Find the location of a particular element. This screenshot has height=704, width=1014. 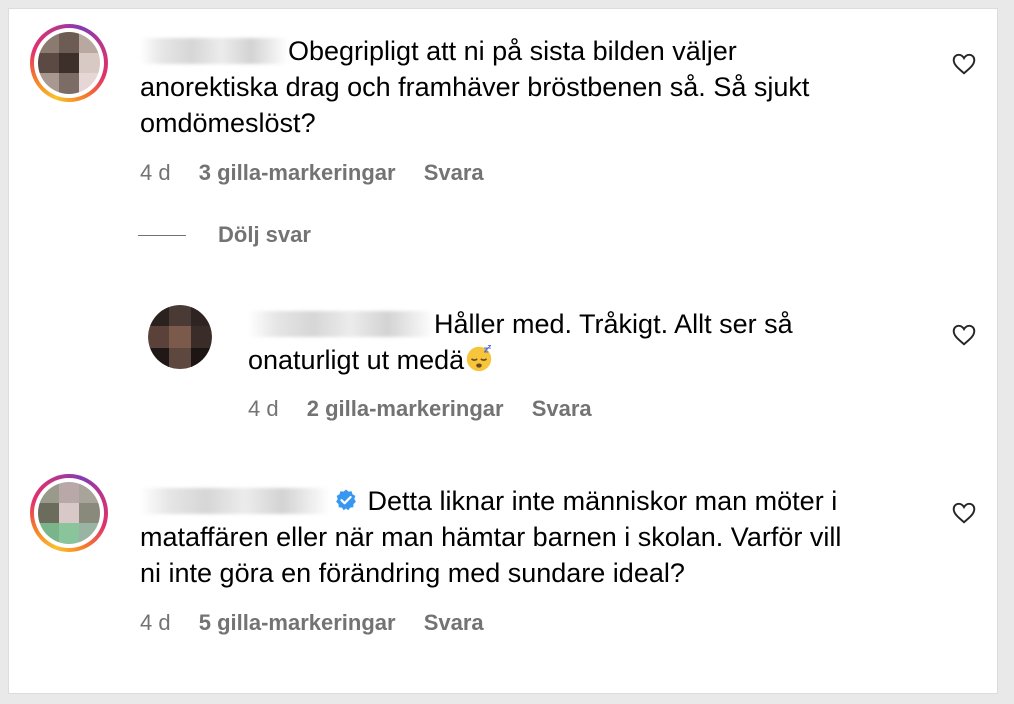

reply-meta: 4 d 2 gilla-markeringar Svara is located at coordinates (431, 409).